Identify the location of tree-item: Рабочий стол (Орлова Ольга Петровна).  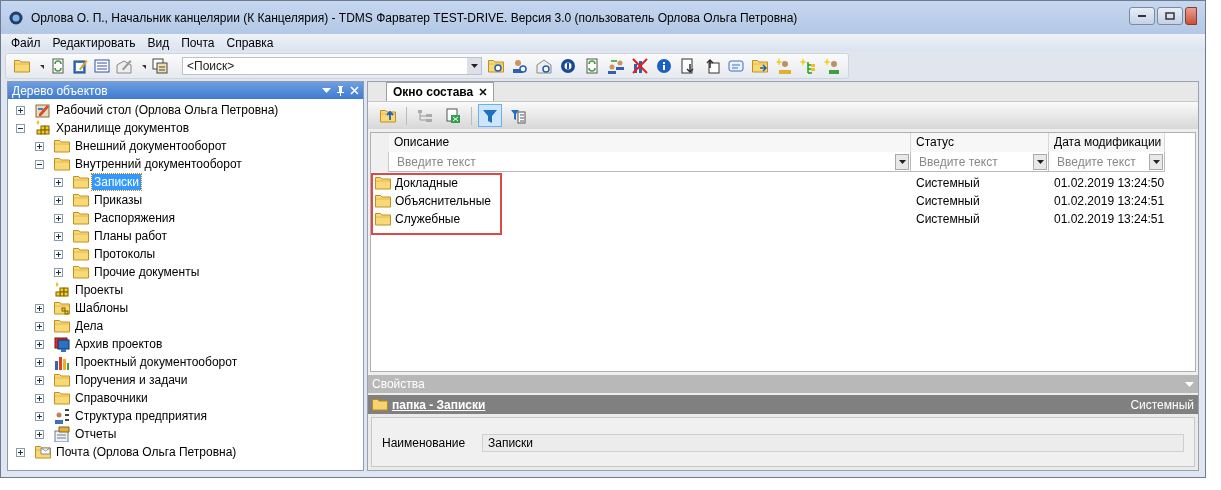
(167, 110).